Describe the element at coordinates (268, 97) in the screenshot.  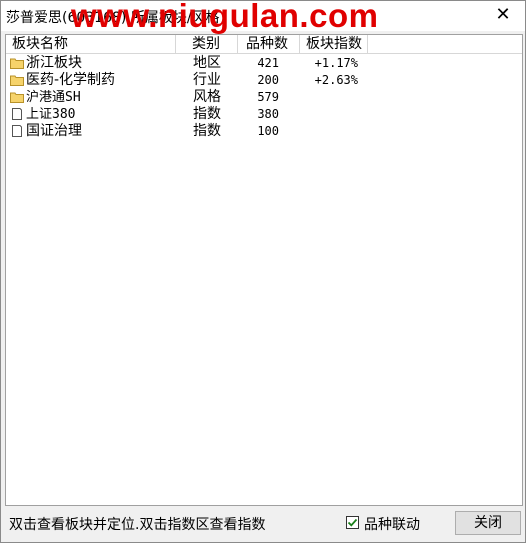
I see `sector-count: 579` at that location.